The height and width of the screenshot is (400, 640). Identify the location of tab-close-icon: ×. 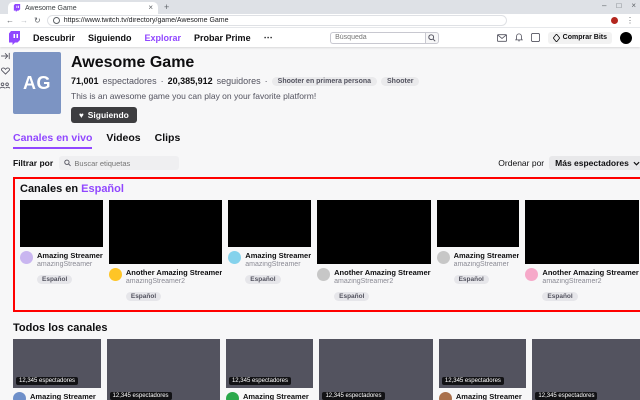
(150, 8).